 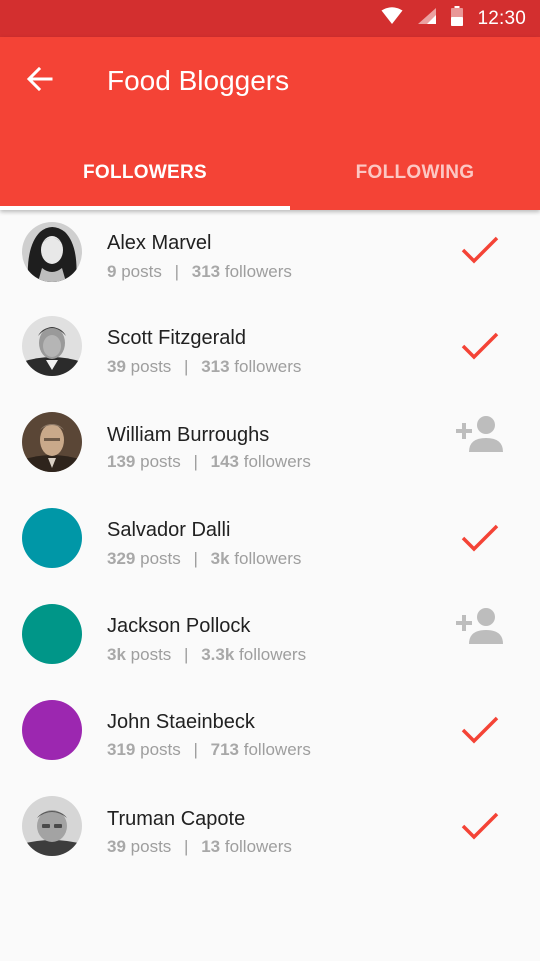 I want to click on posts-count: 319, so click(x=121, y=749).